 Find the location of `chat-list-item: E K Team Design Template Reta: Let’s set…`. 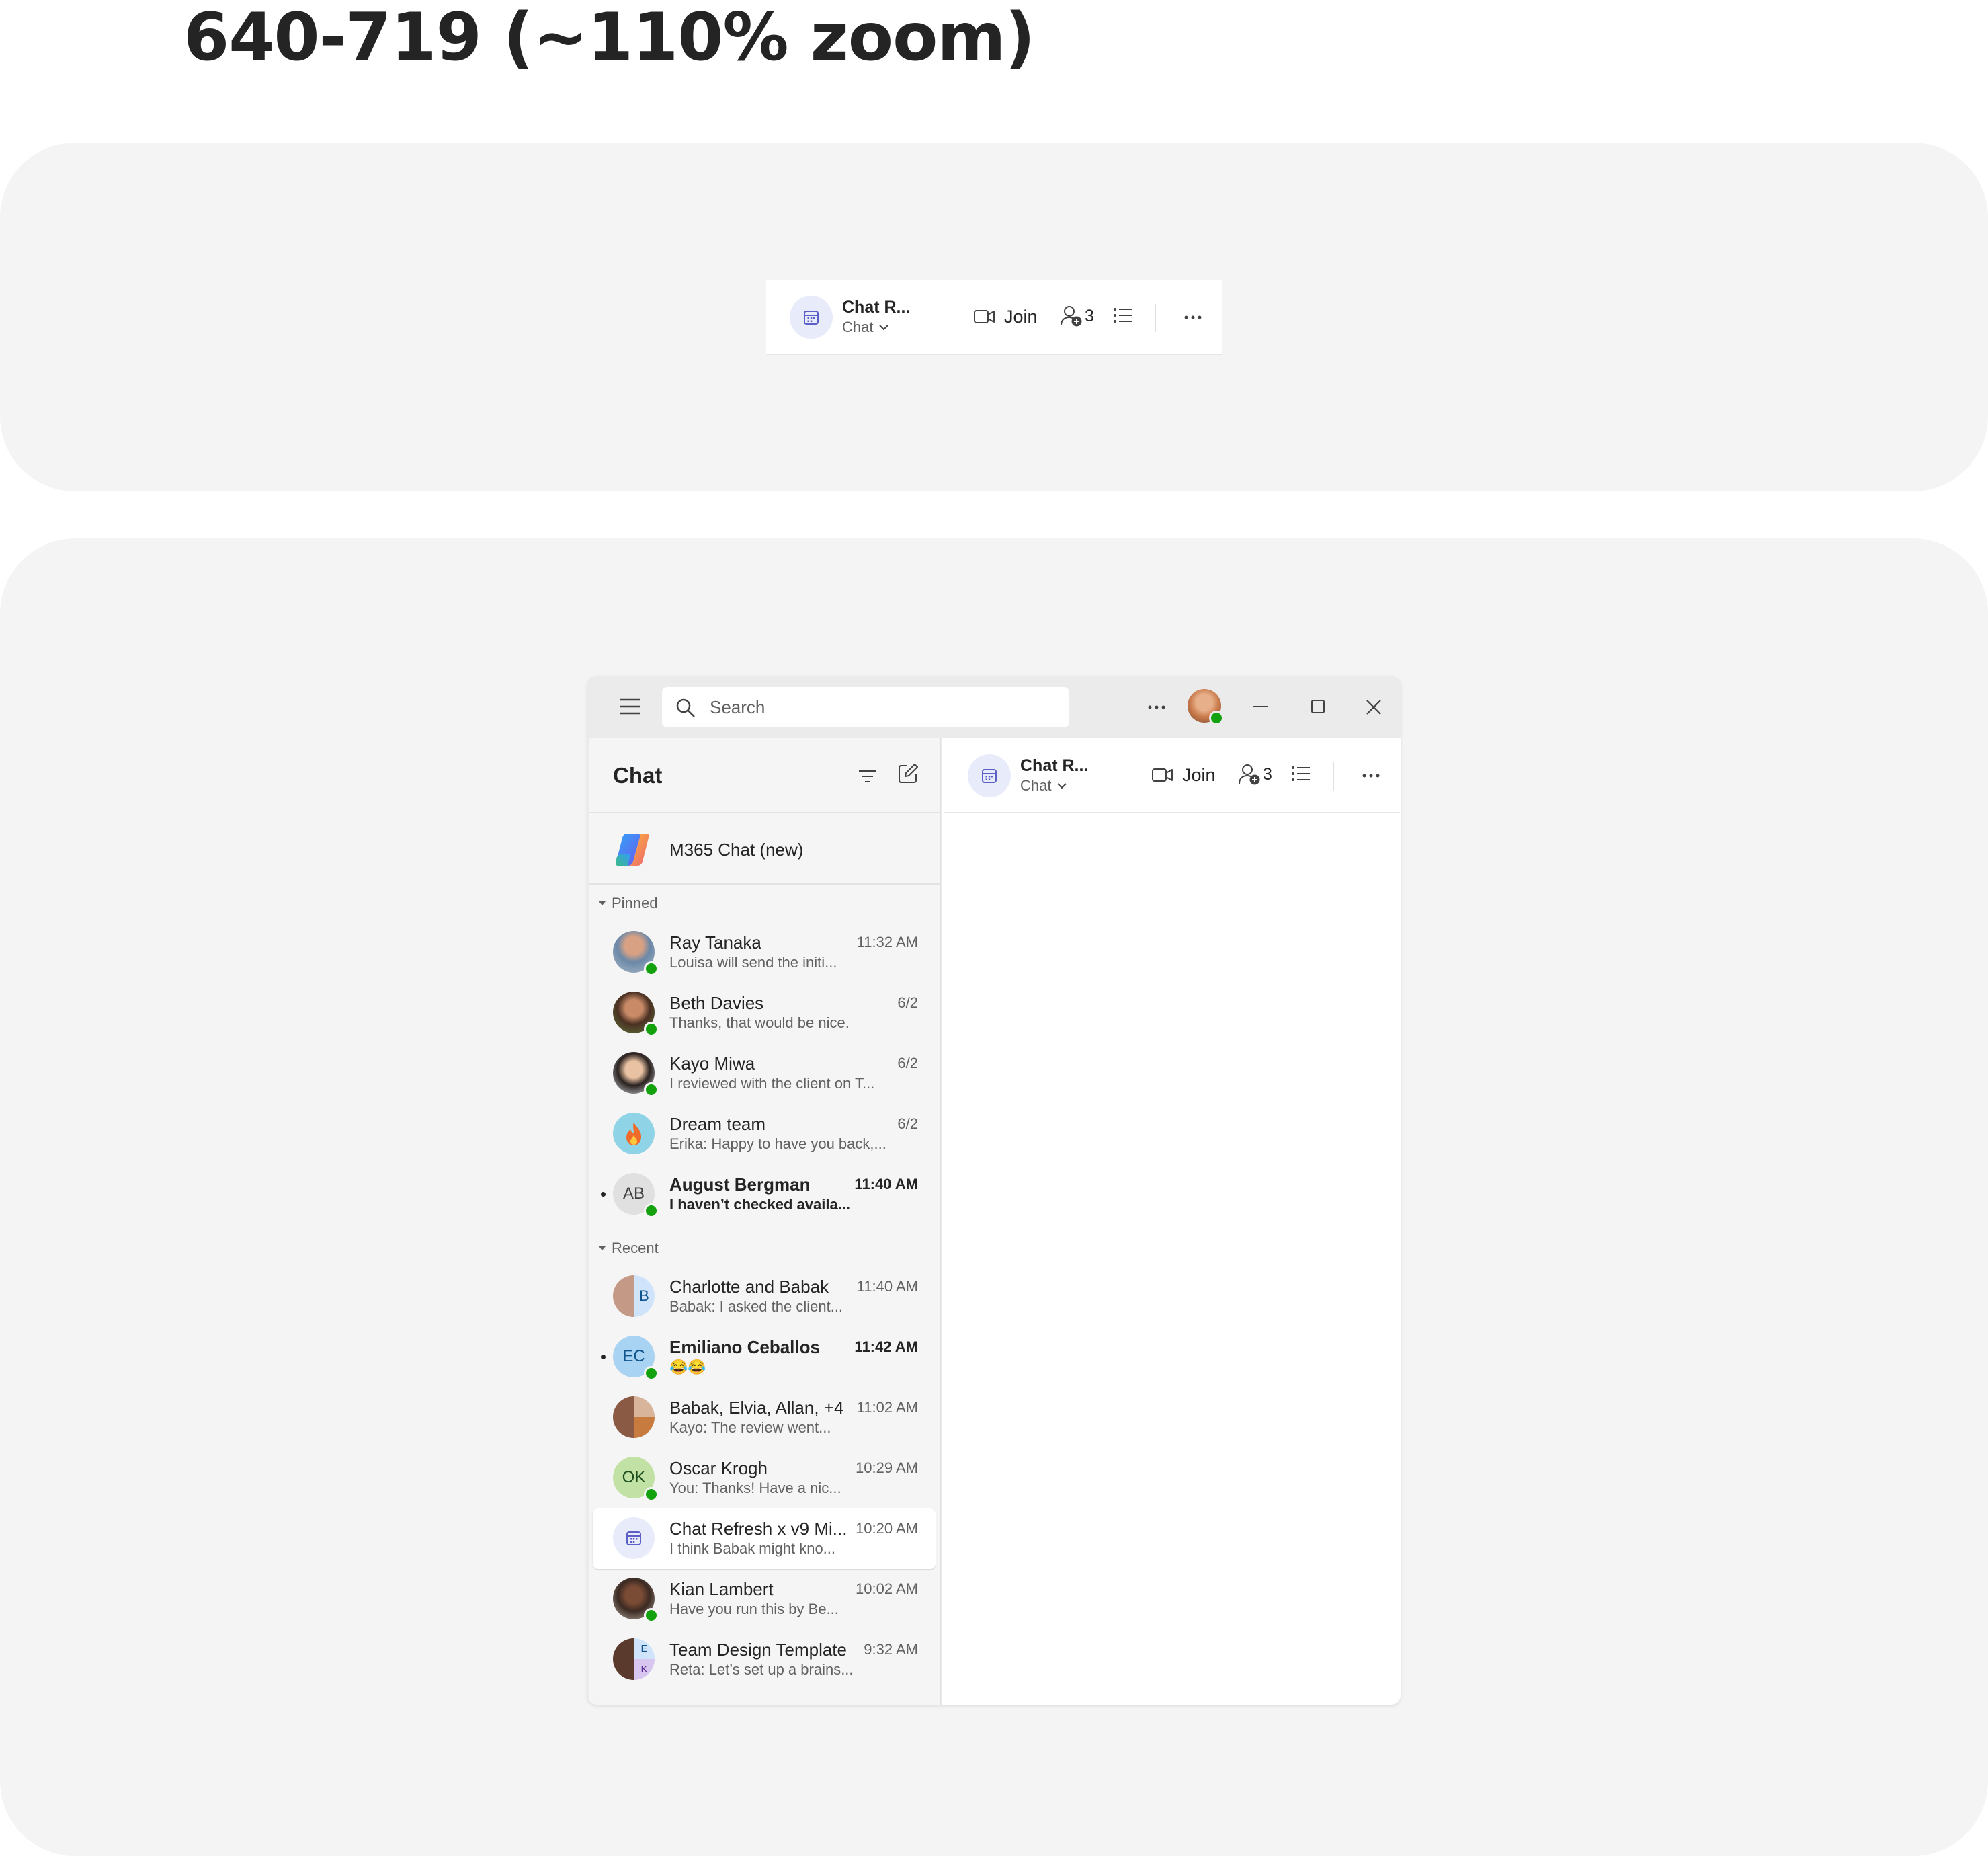

chat-list-item: E K Team Design Template Reta: Let’s set… is located at coordinates (764, 1659).